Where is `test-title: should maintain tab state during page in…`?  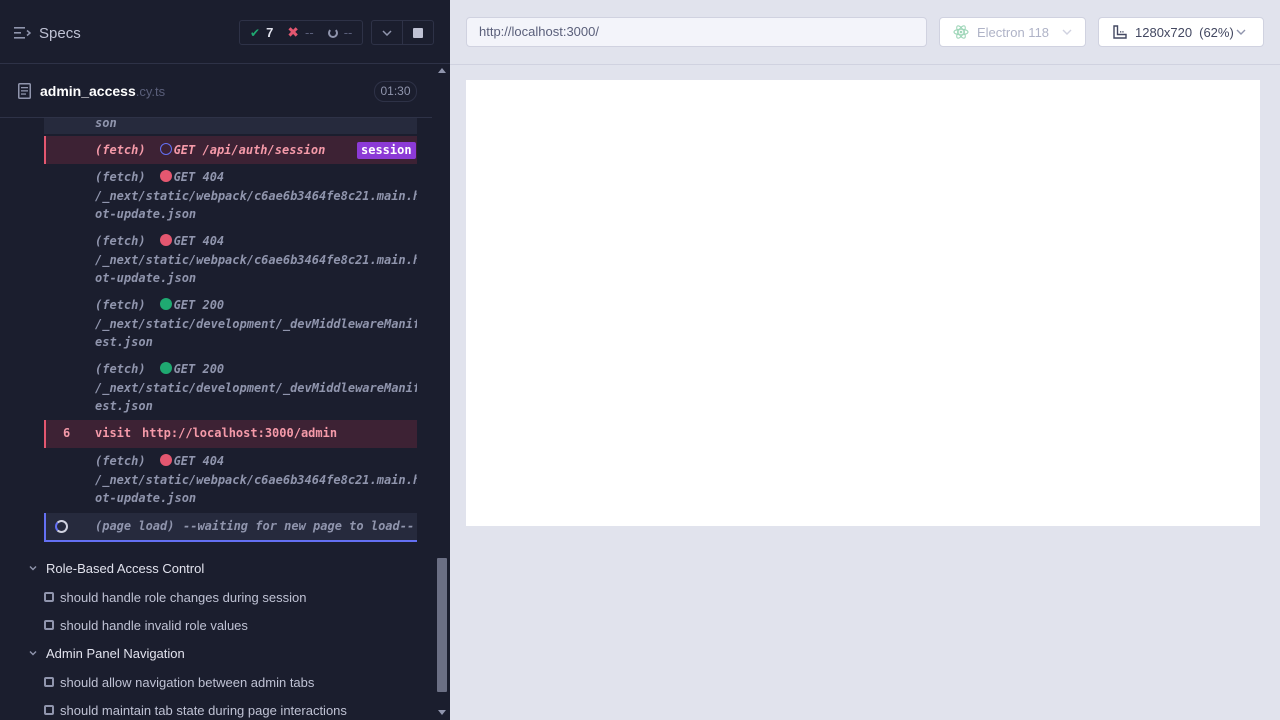 test-title: should maintain tab state during page in… is located at coordinates (203, 710).